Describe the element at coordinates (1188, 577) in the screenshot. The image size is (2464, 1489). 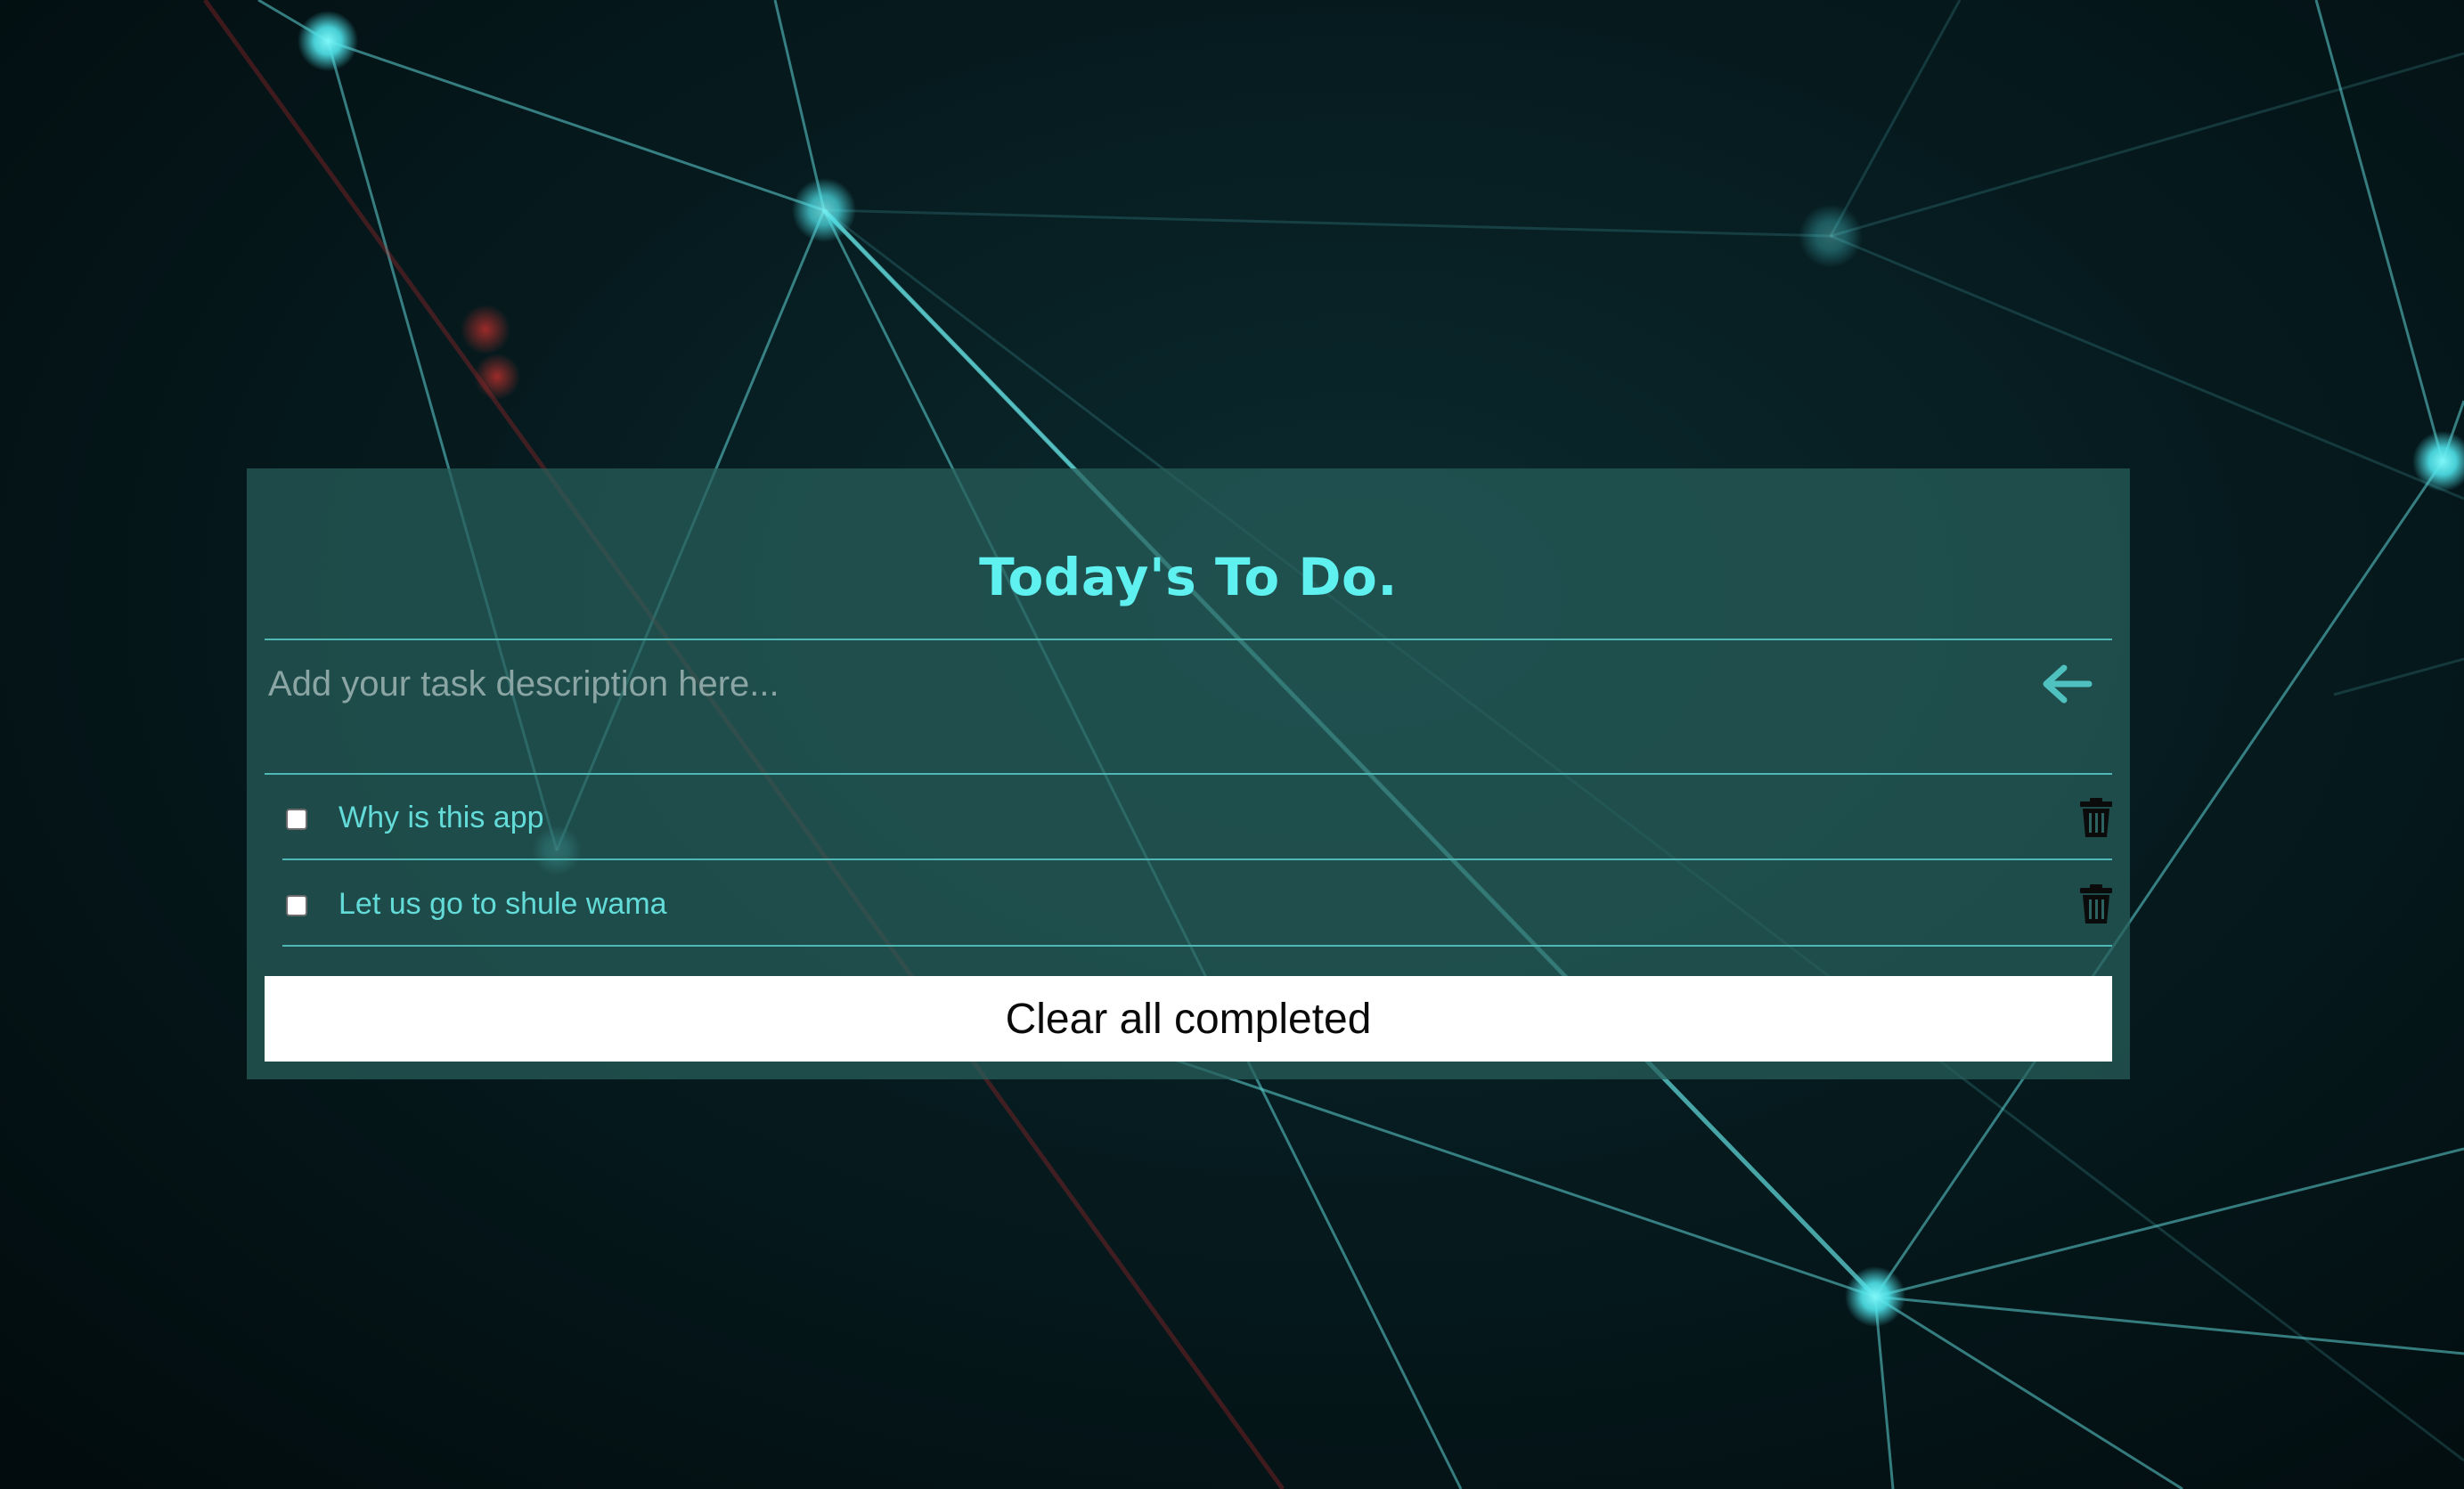
I see `page-title: Today's To Do.` at that location.